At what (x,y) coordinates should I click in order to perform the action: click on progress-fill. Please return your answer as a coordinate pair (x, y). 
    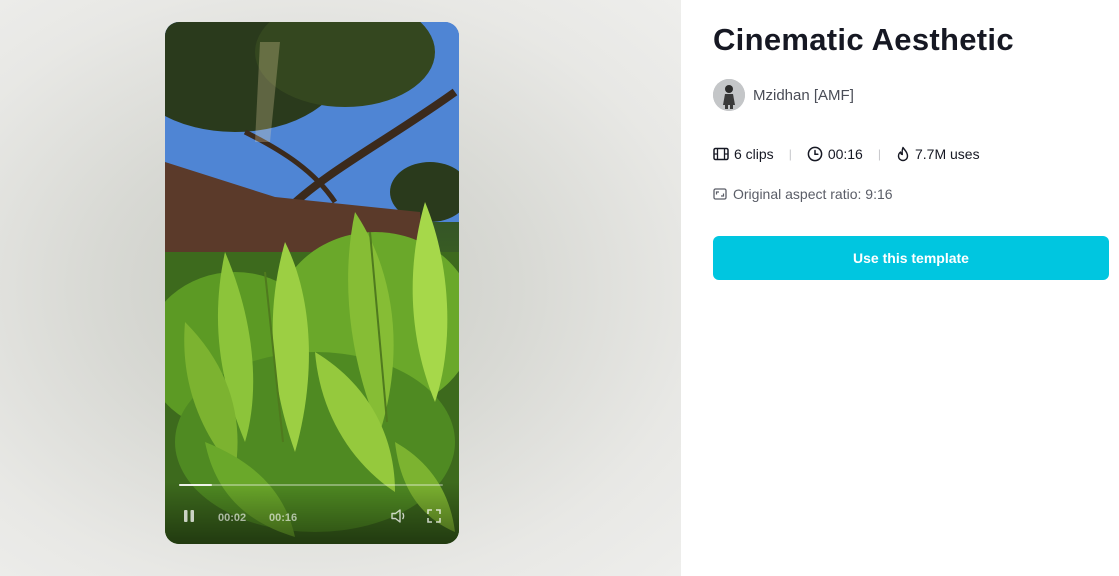
    Looking at the image, I should click on (195, 485).